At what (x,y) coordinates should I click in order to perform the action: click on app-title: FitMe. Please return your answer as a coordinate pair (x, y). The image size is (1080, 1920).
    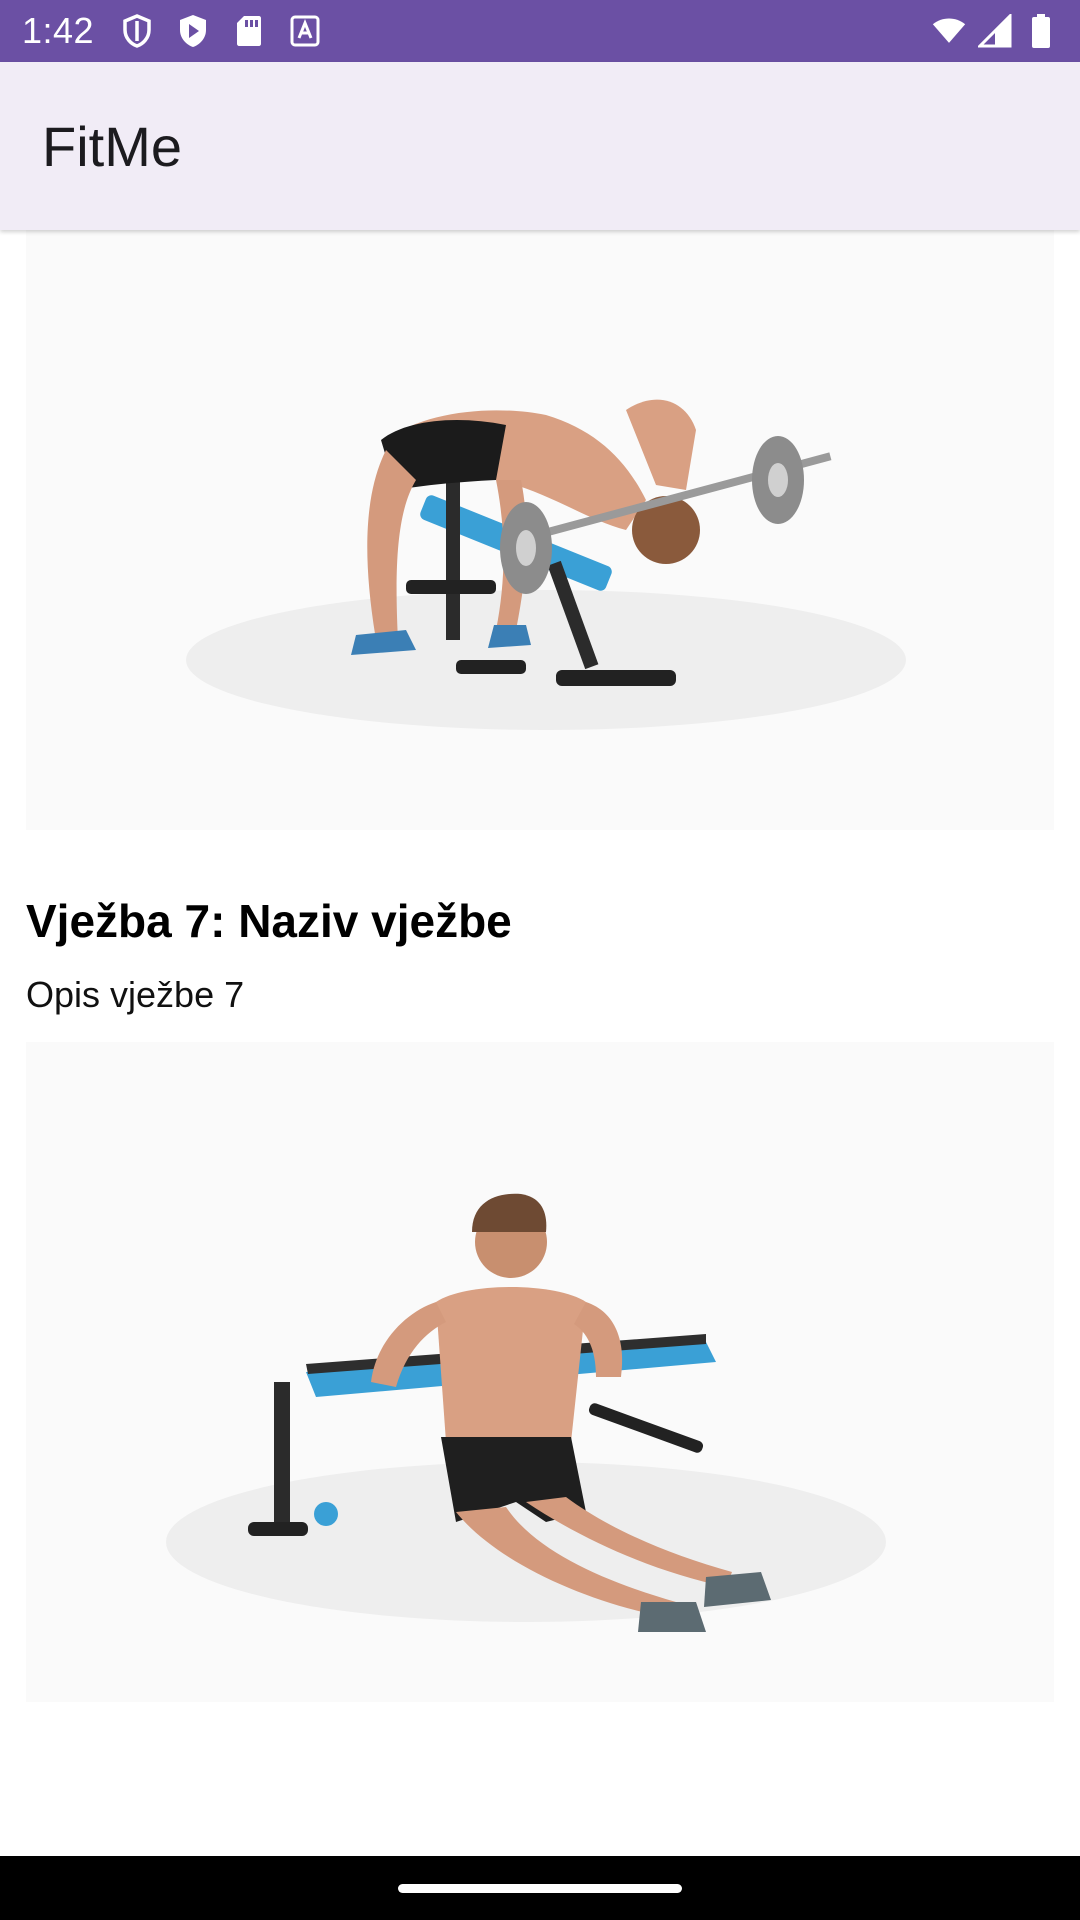
    Looking at the image, I should click on (112, 146).